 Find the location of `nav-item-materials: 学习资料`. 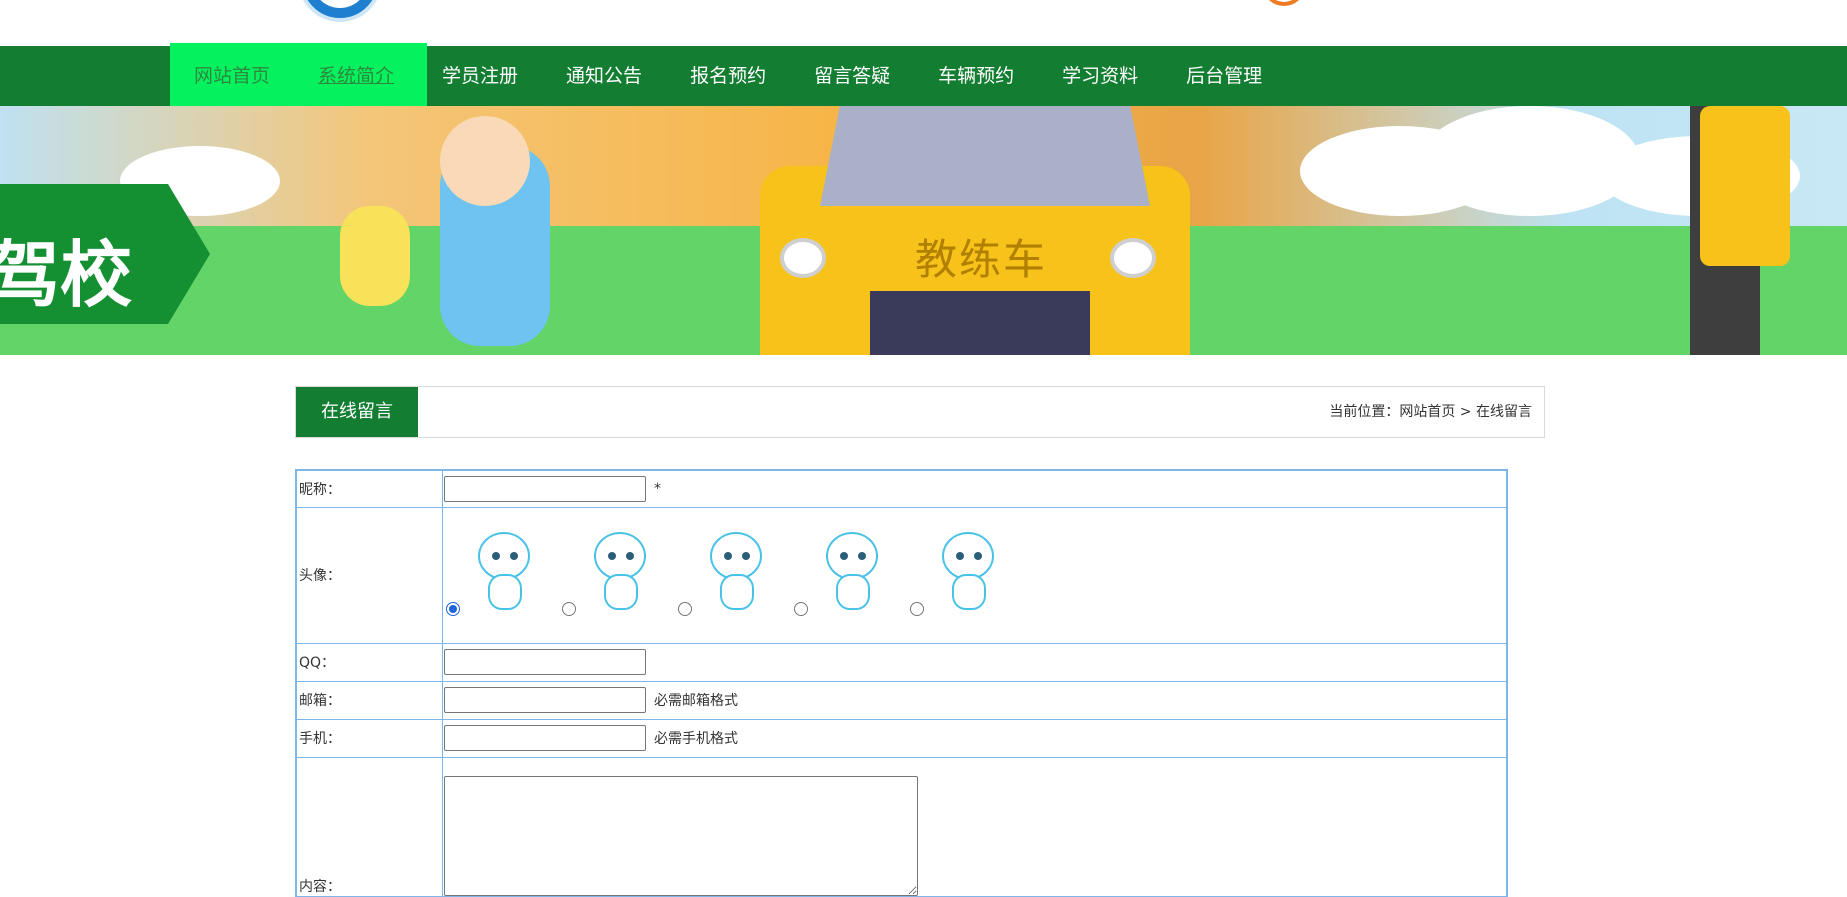

nav-item-materials: 学习资料 is located at coordinates (1100, 76).